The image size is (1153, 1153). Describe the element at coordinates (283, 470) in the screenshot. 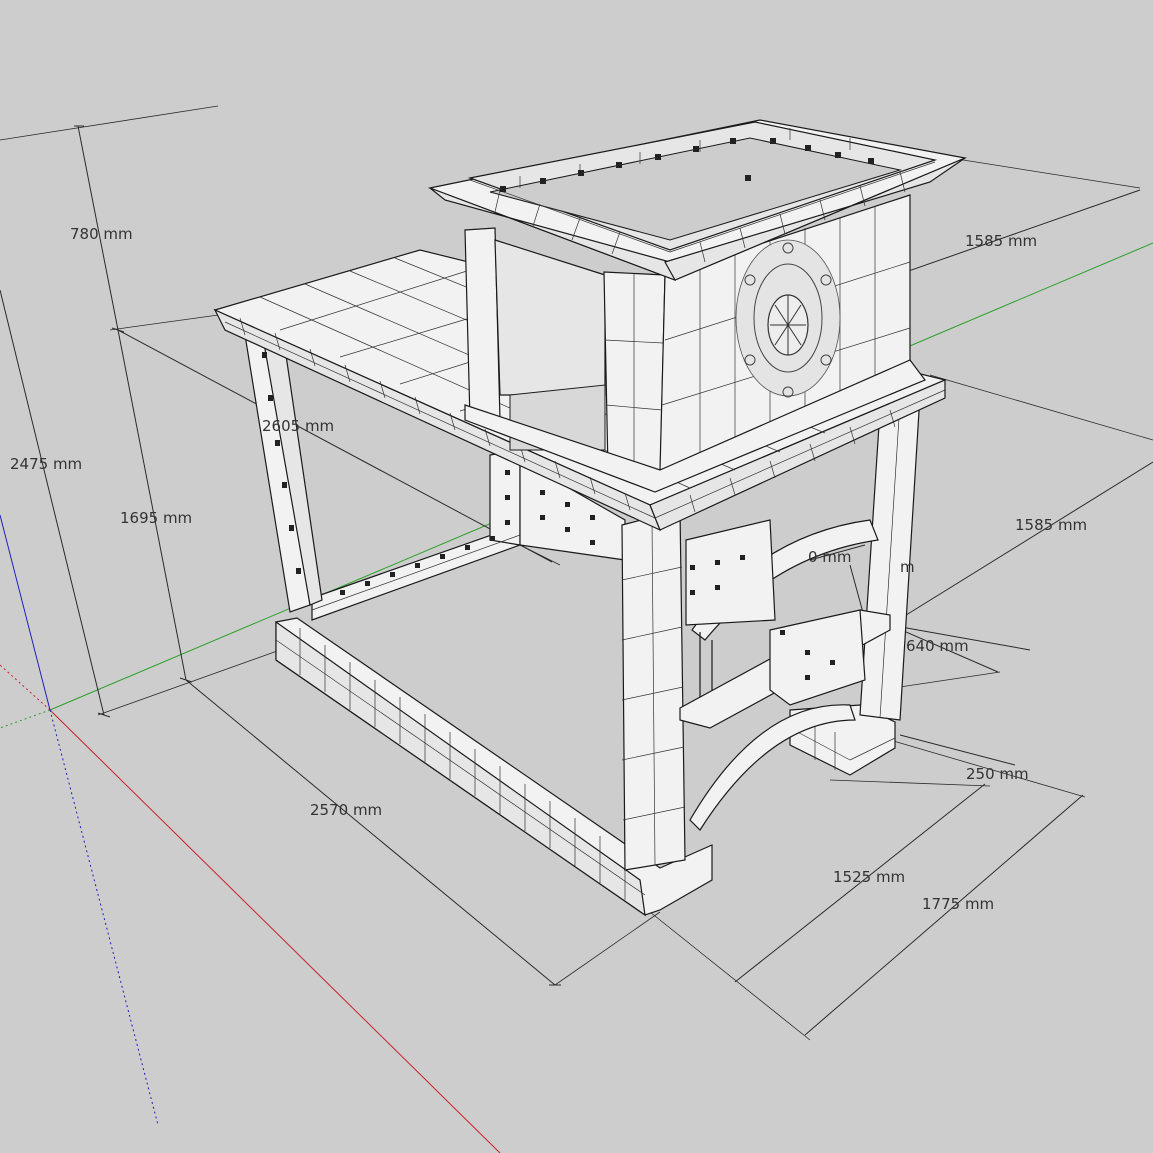

I see `left-pillar` at that location.